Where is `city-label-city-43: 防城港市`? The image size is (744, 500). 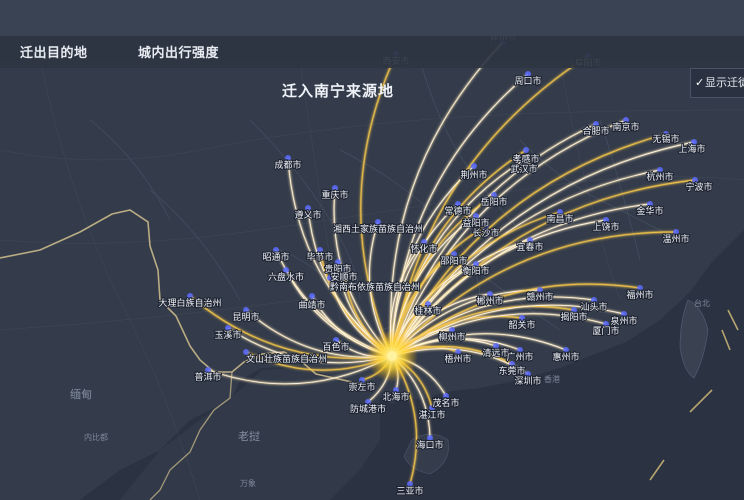
city-label-city-43: 防城港市 is located at coordinates (368, 409).